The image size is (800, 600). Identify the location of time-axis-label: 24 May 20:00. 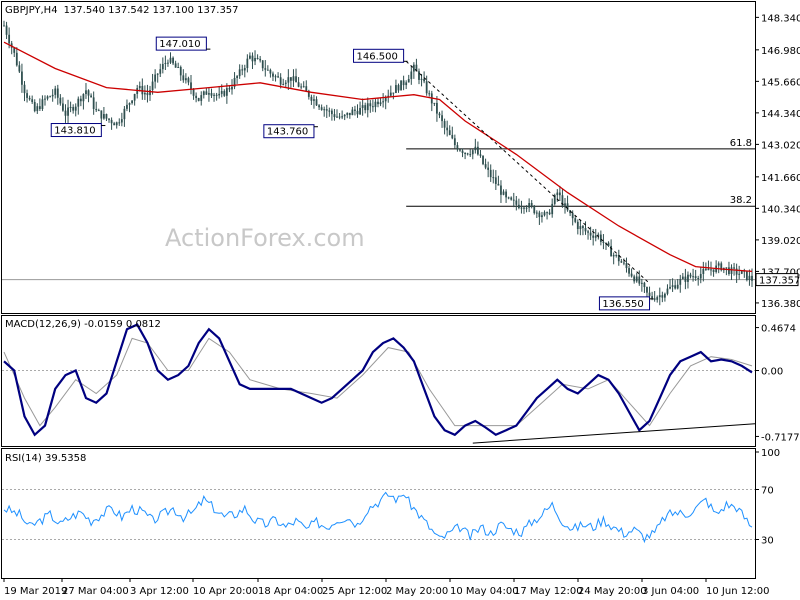
(612, 591).